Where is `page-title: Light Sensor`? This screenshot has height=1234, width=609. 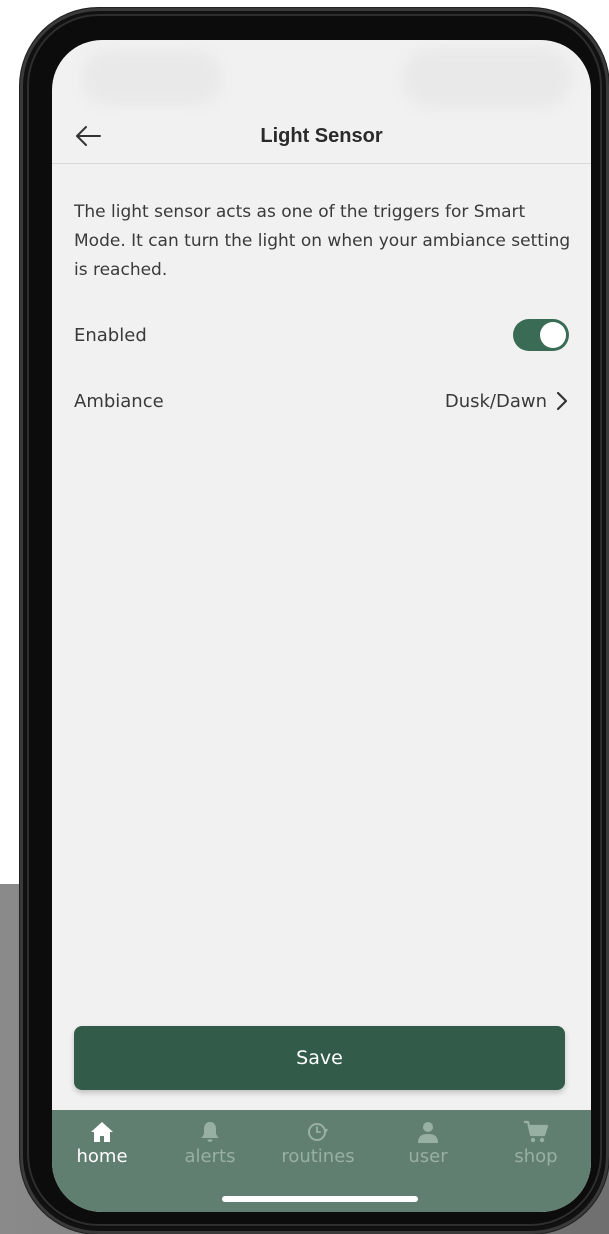 page-title: Light Sensor is located at coordinates (321, 136).